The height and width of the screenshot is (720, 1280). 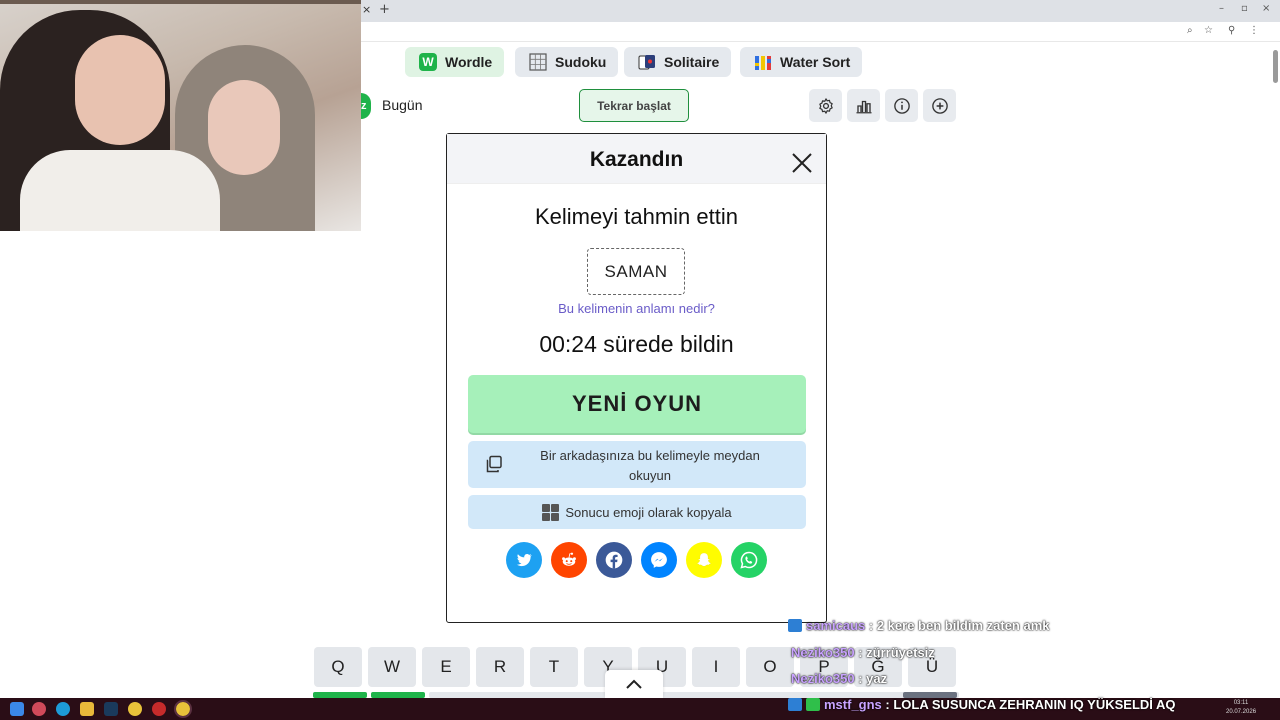 What do you see at coordinates (180, 115) in the screenshot?
I see `webcam-overlay` at bounding box center [180, 115].